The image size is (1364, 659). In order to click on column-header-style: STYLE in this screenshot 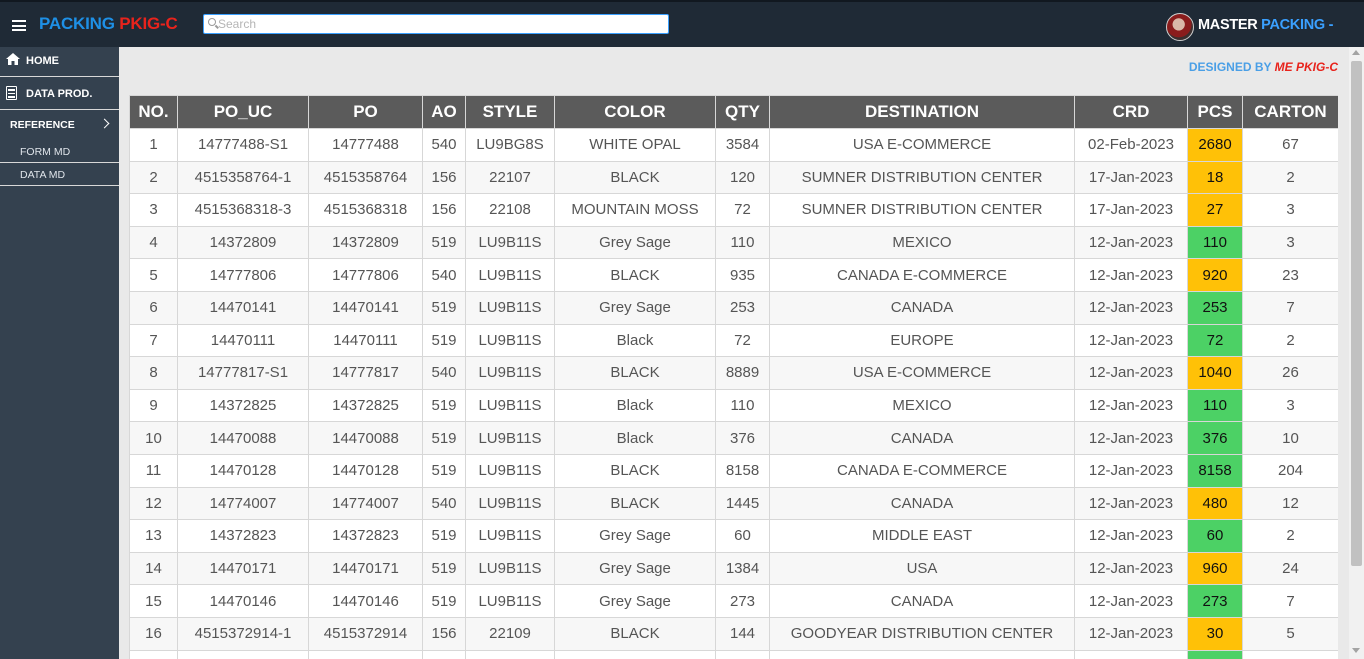, I will do `click(510, 112)`.